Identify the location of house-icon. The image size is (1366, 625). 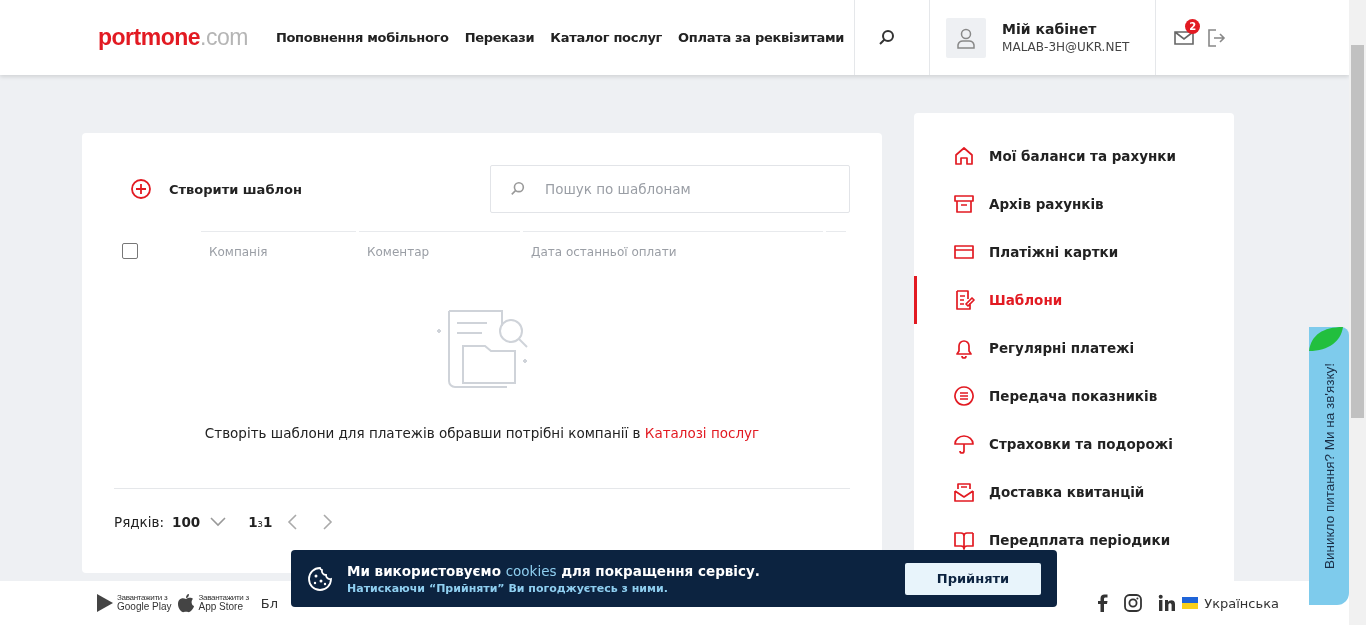
(964, 156).